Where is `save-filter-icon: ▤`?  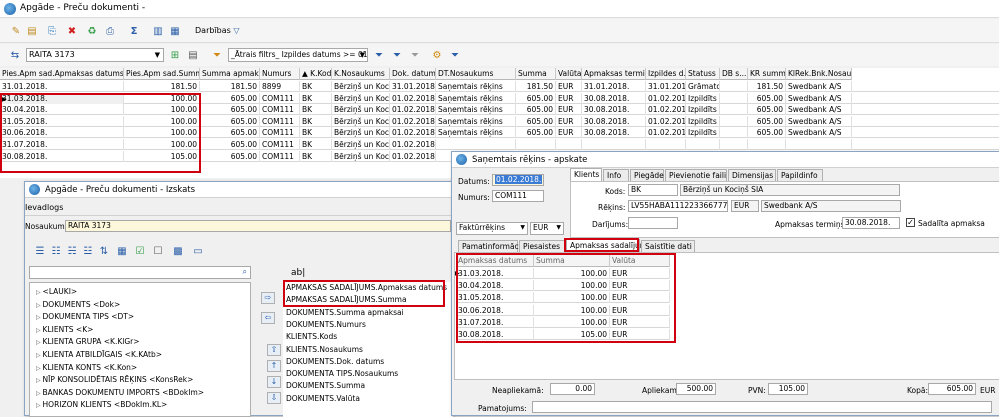
save-filter-icon: ▤ is located at coordinates (193, 55).